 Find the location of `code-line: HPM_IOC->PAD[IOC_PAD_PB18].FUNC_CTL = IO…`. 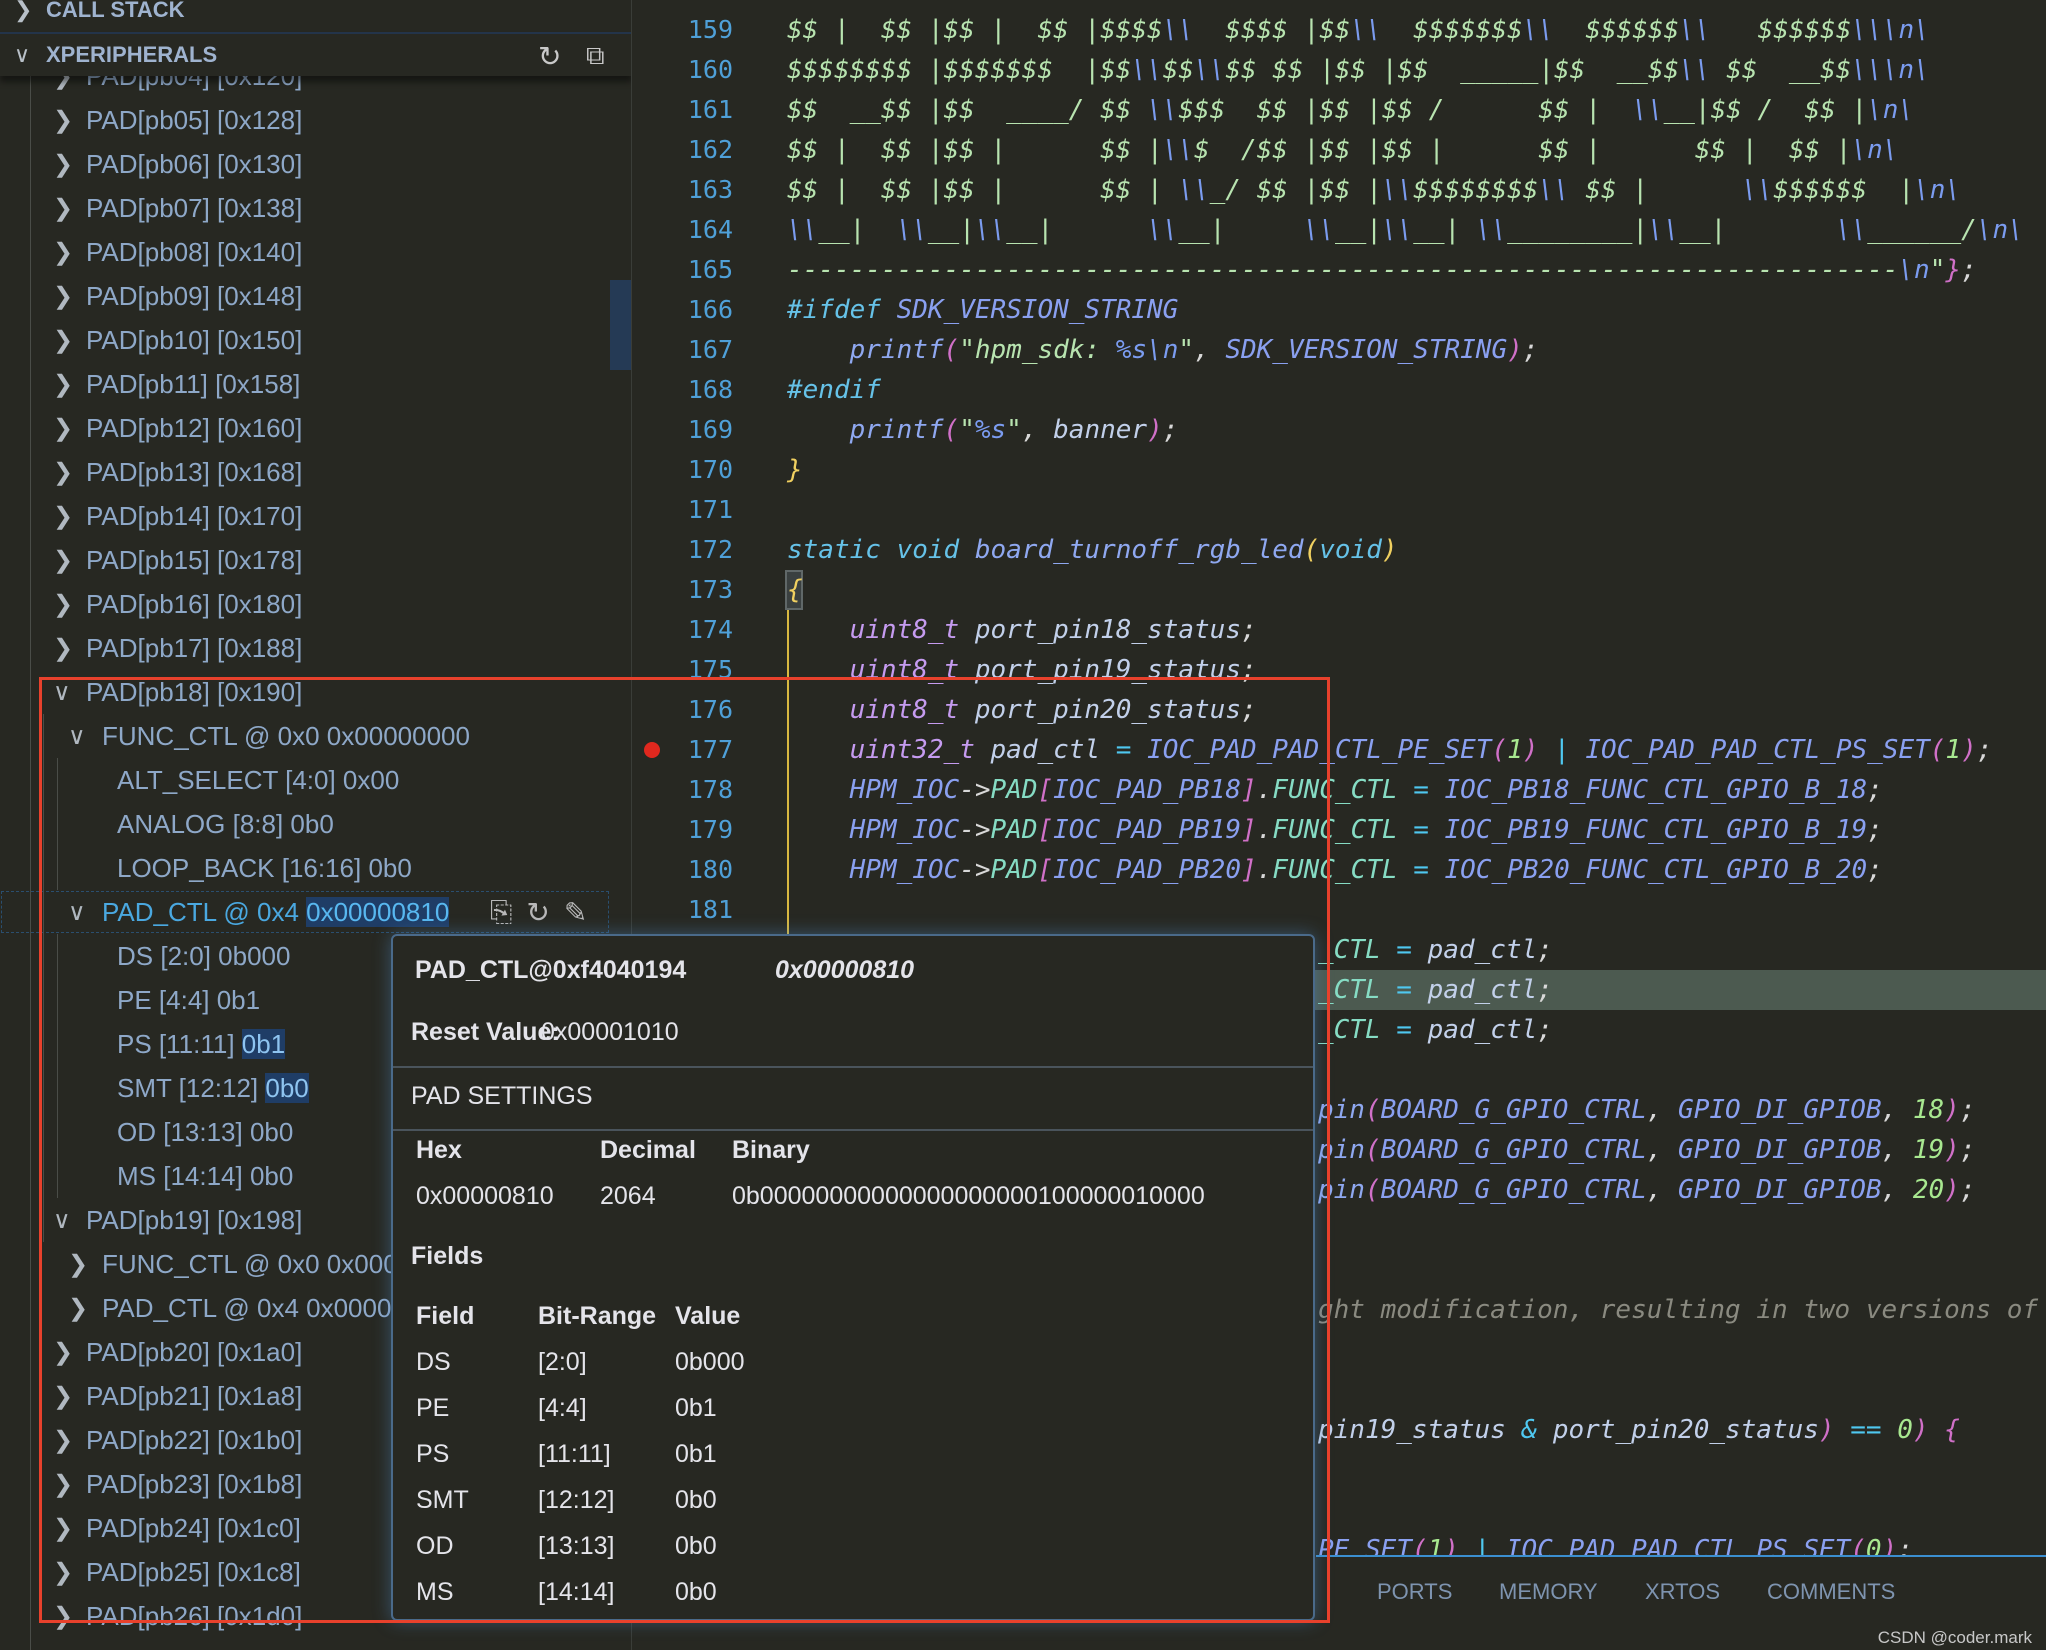

code-line: HPM_IOC->PAD[IOC_PAD_PB18].FUNC_CTL = IO… is located at coordinates (1335, 790).